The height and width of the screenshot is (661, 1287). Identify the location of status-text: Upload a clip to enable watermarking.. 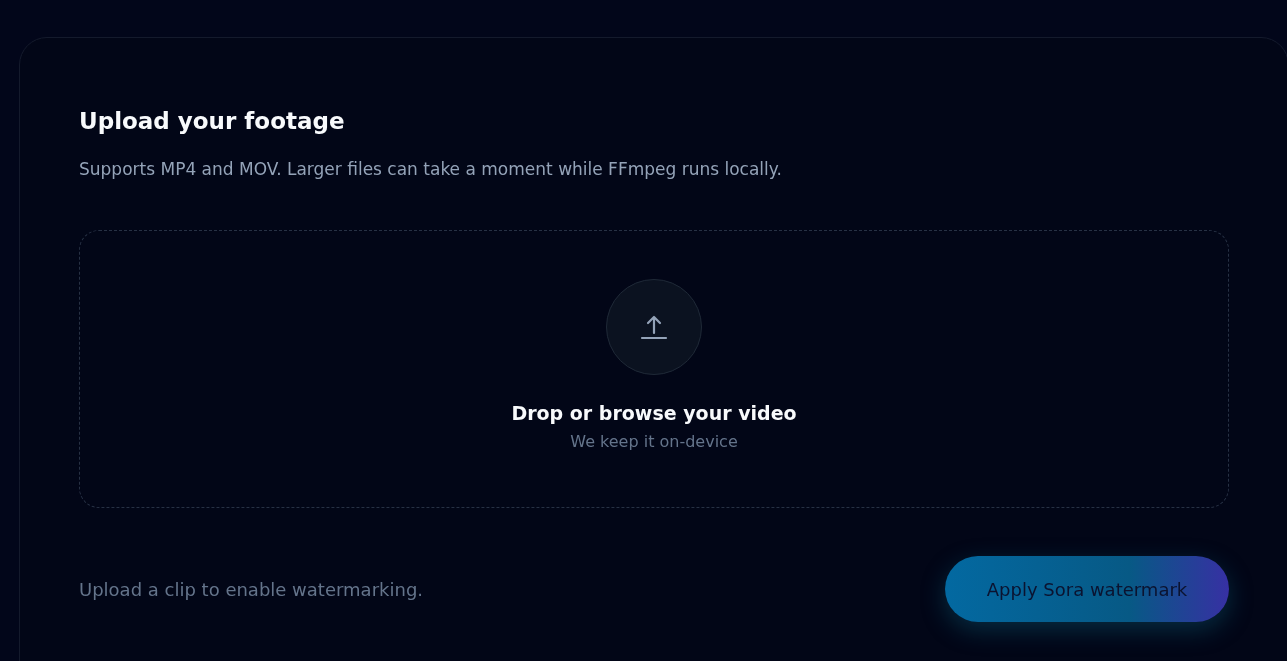
(251, 589).